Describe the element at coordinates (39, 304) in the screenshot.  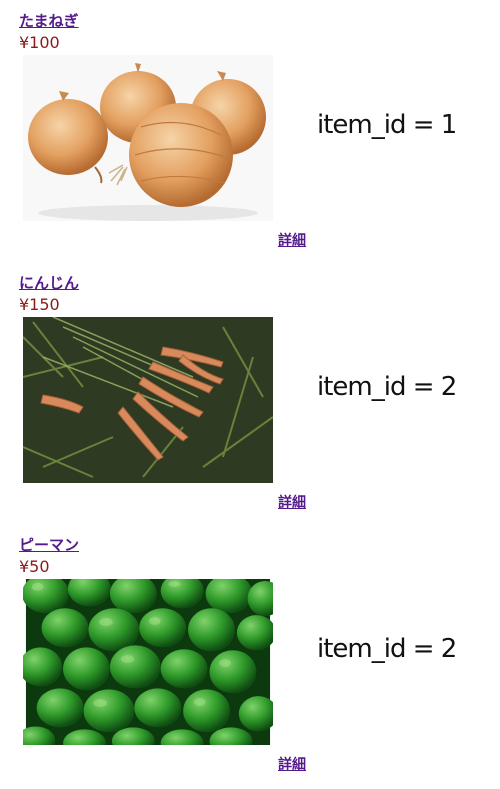
I see `product-price: ¥150` at that location.